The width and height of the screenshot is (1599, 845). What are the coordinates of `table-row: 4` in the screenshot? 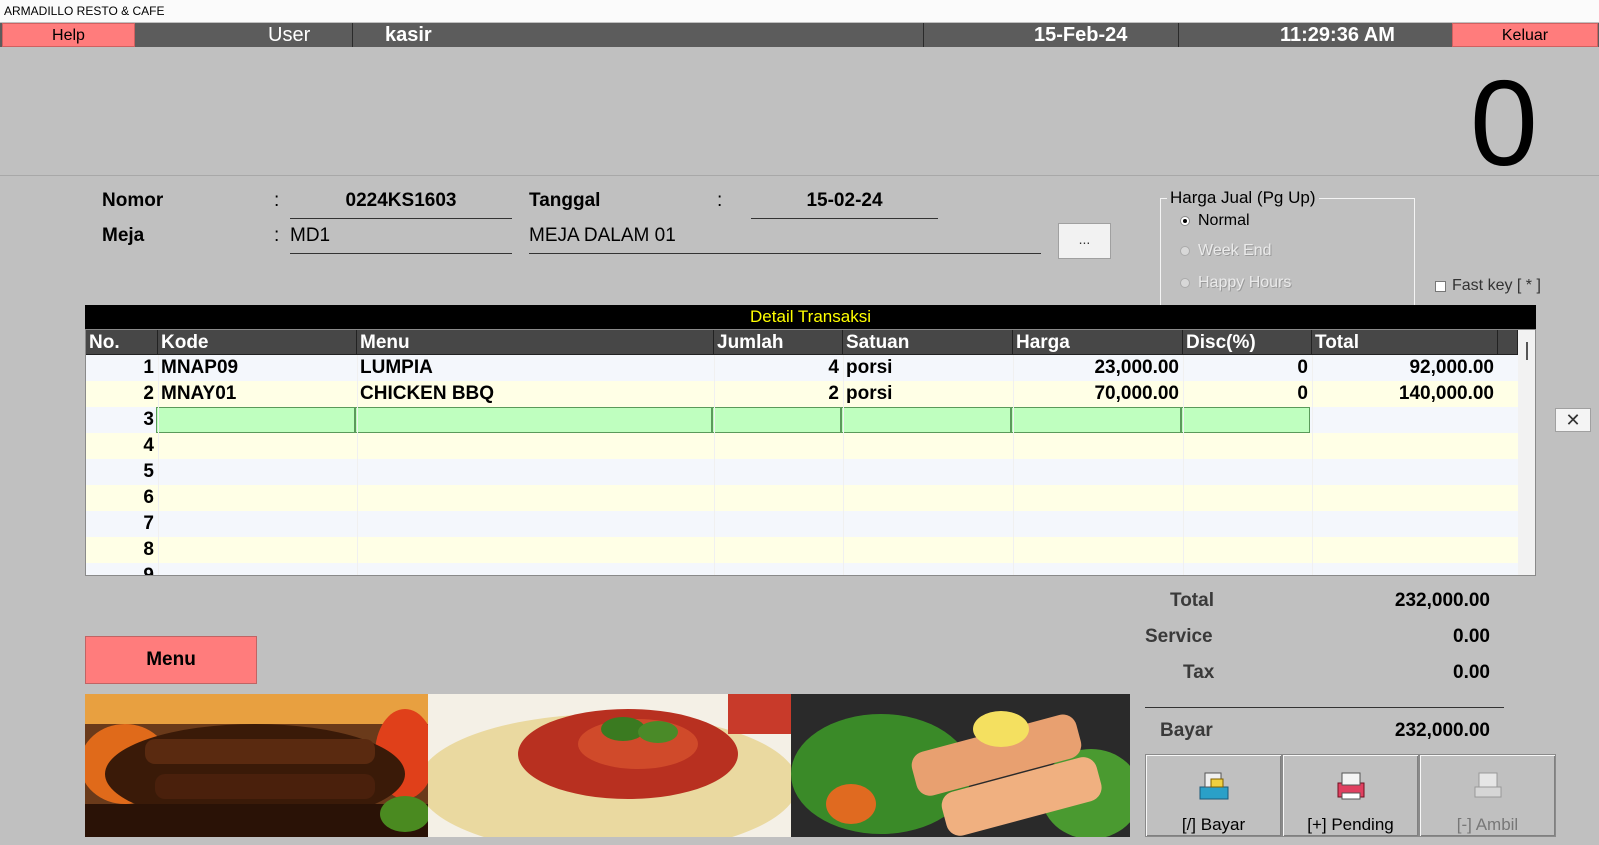 It's located at (802, 446).